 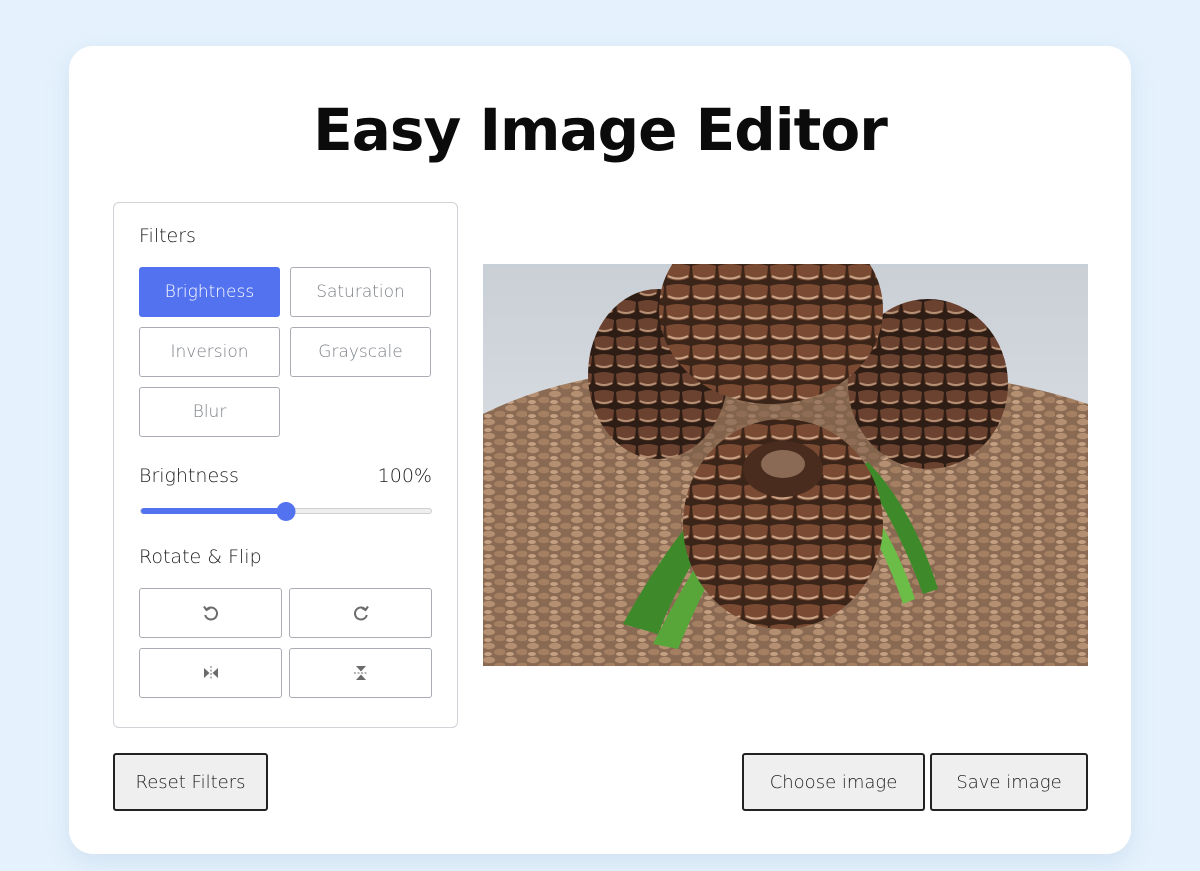 What do you see at coordinates (209, 352) in the screenshot?
I see `filter-inversion-button: Inversion` at bounding box center [209, 352].